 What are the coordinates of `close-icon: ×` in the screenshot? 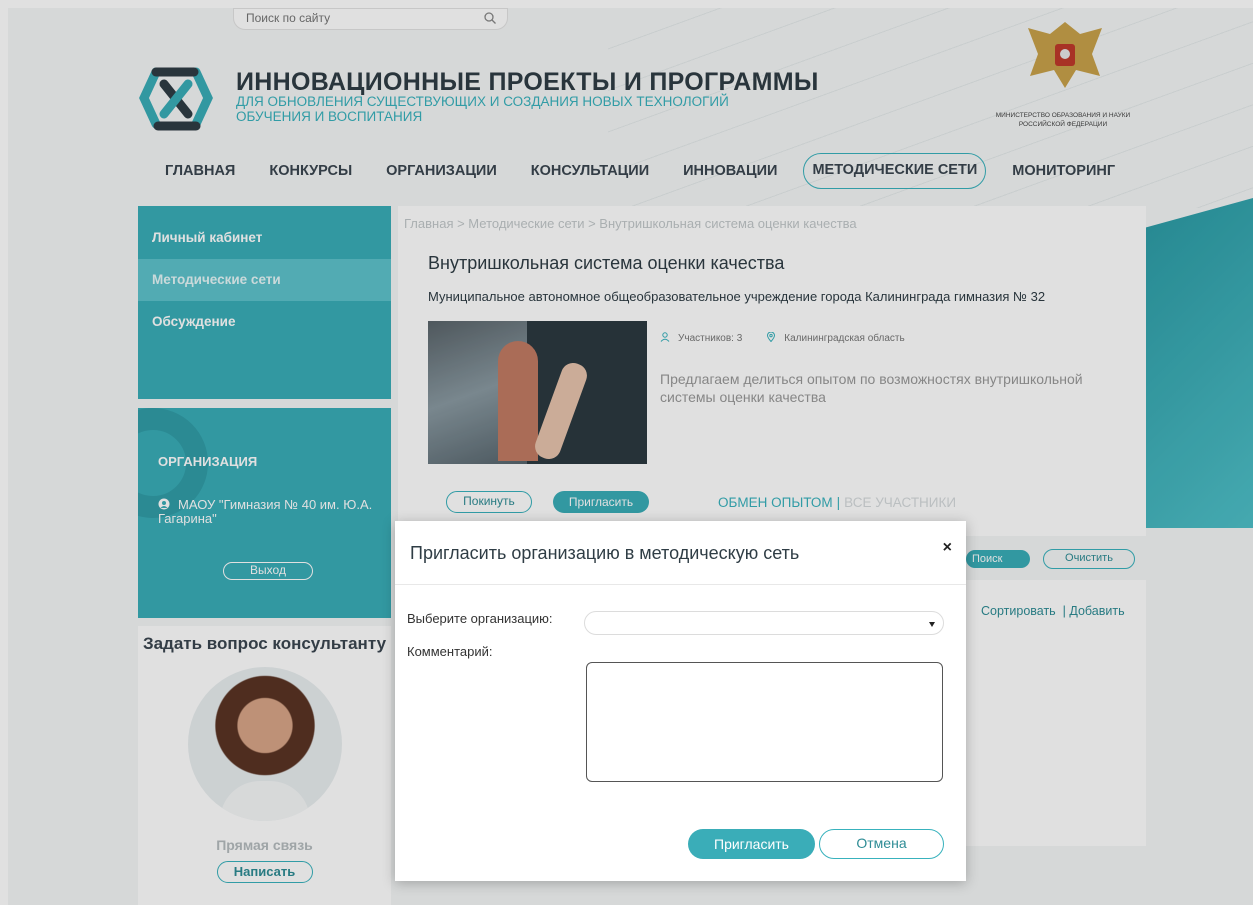 It's located at (947, 548).